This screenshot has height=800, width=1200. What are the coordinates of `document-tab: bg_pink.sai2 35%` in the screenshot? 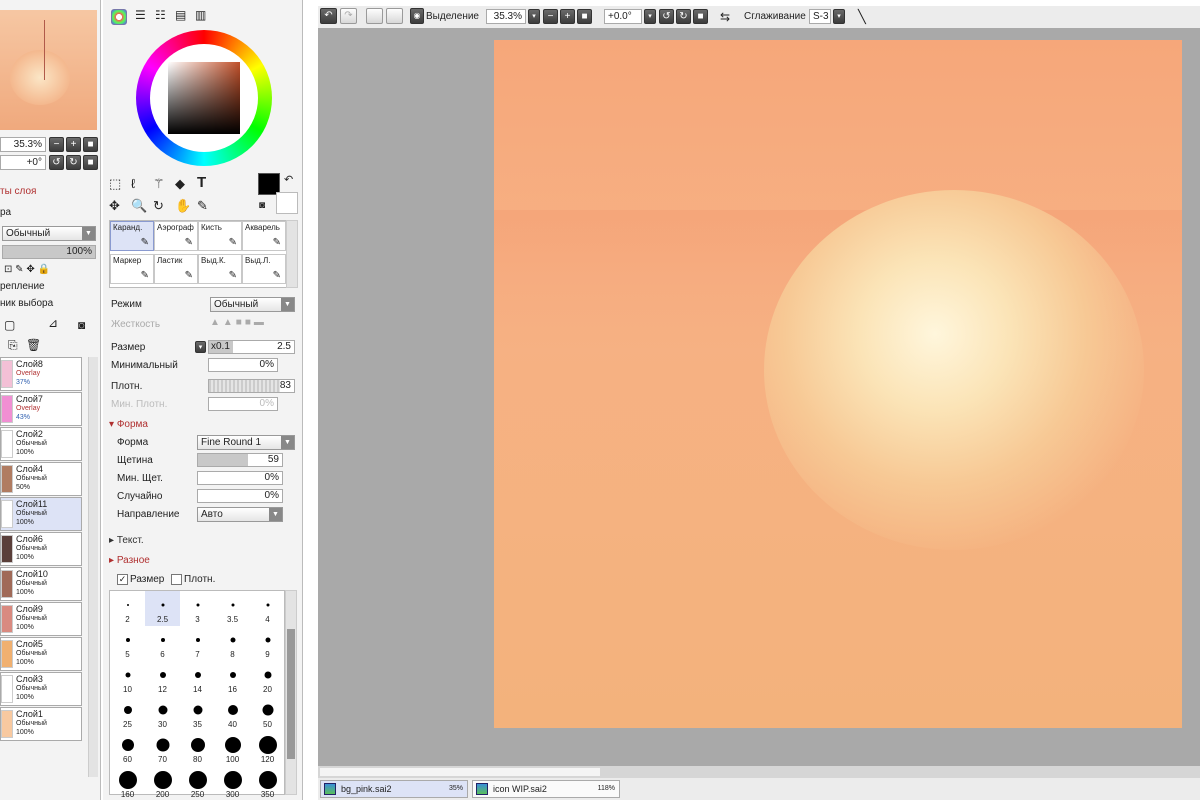 It's located at (394, 789).